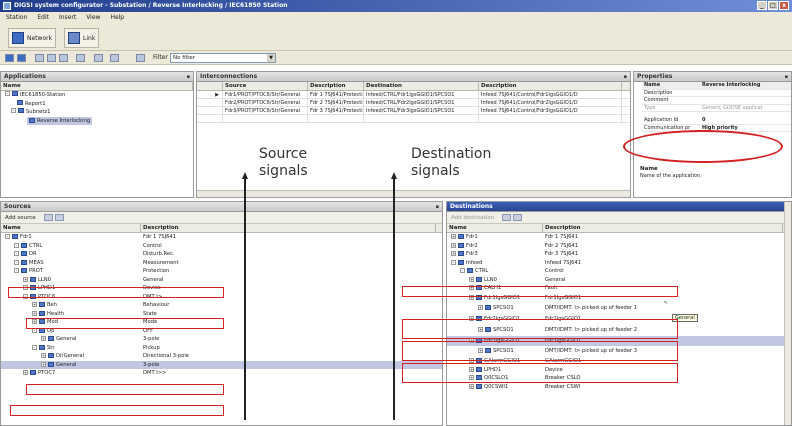  Describe the element at coordinates (716, 108) in the screenshot. I see `prop-type-row: Type Generic GOOSE applicat` at that location.